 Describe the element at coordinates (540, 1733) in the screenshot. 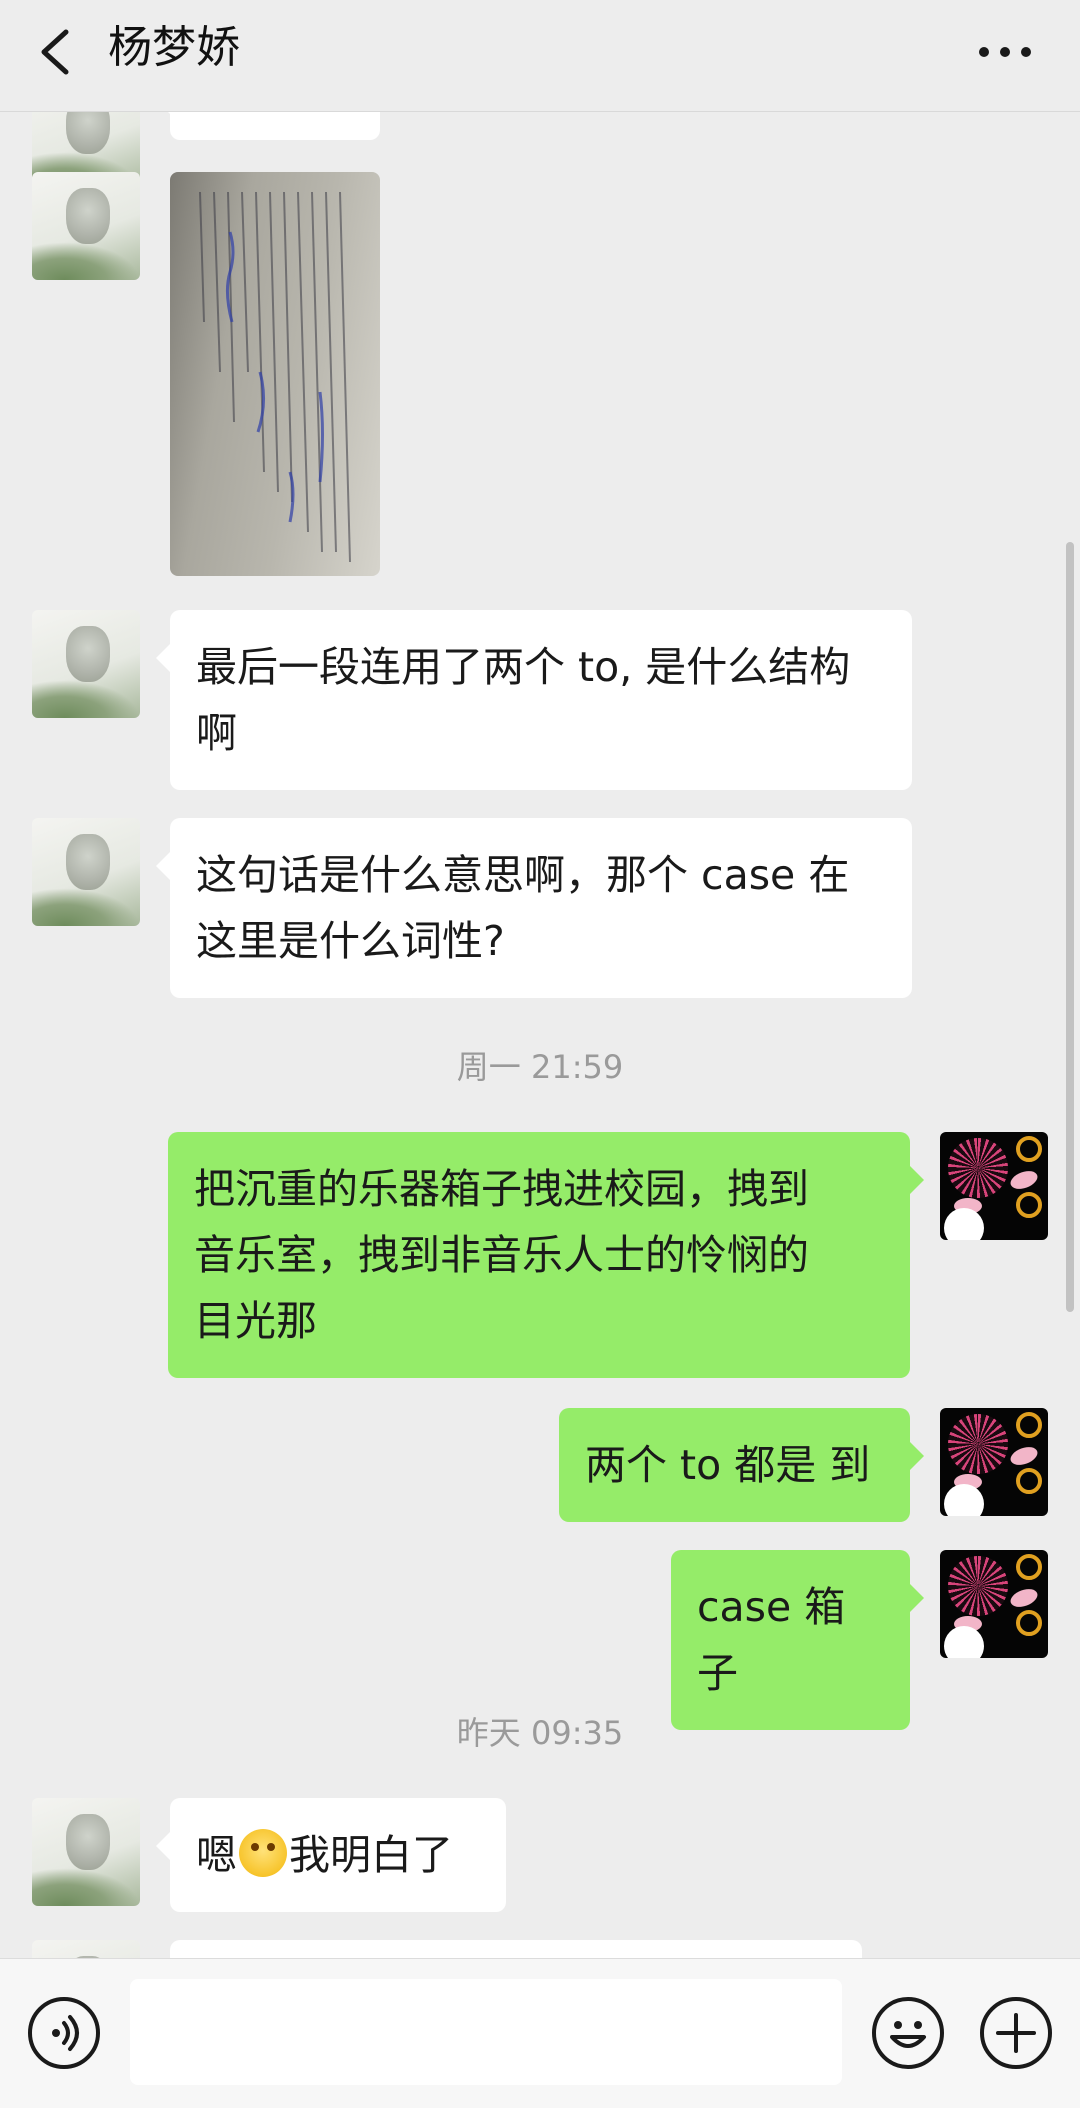

I see `timestamp: 昨天 09:35` at that location.